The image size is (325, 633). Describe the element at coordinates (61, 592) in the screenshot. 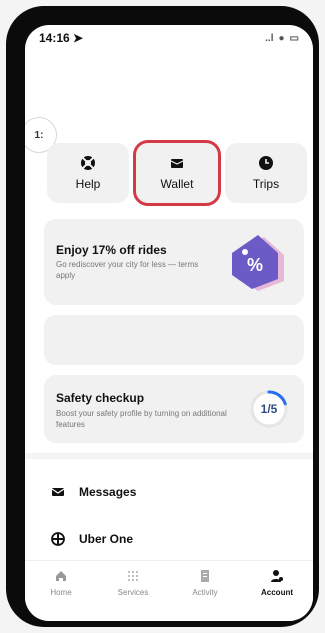

I see `nav-home-label: Home` at that location.